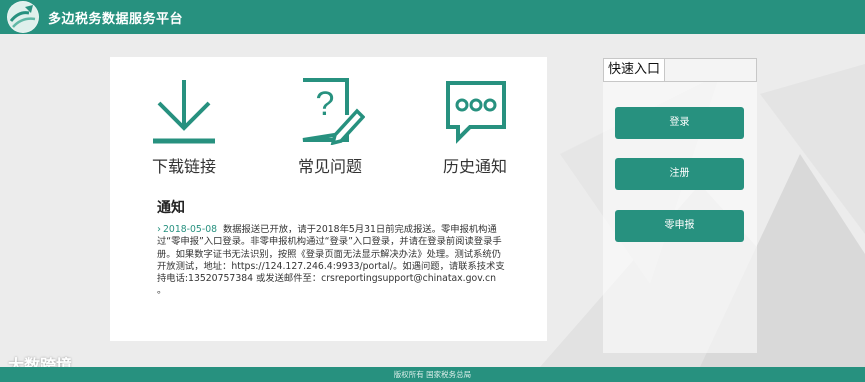 This screenshot has width=865, height=382. What do you see at coordinates (190, 229) in the screenshot?
I see `notice-date: 2018-05-08` at bounding box center [190, 229].